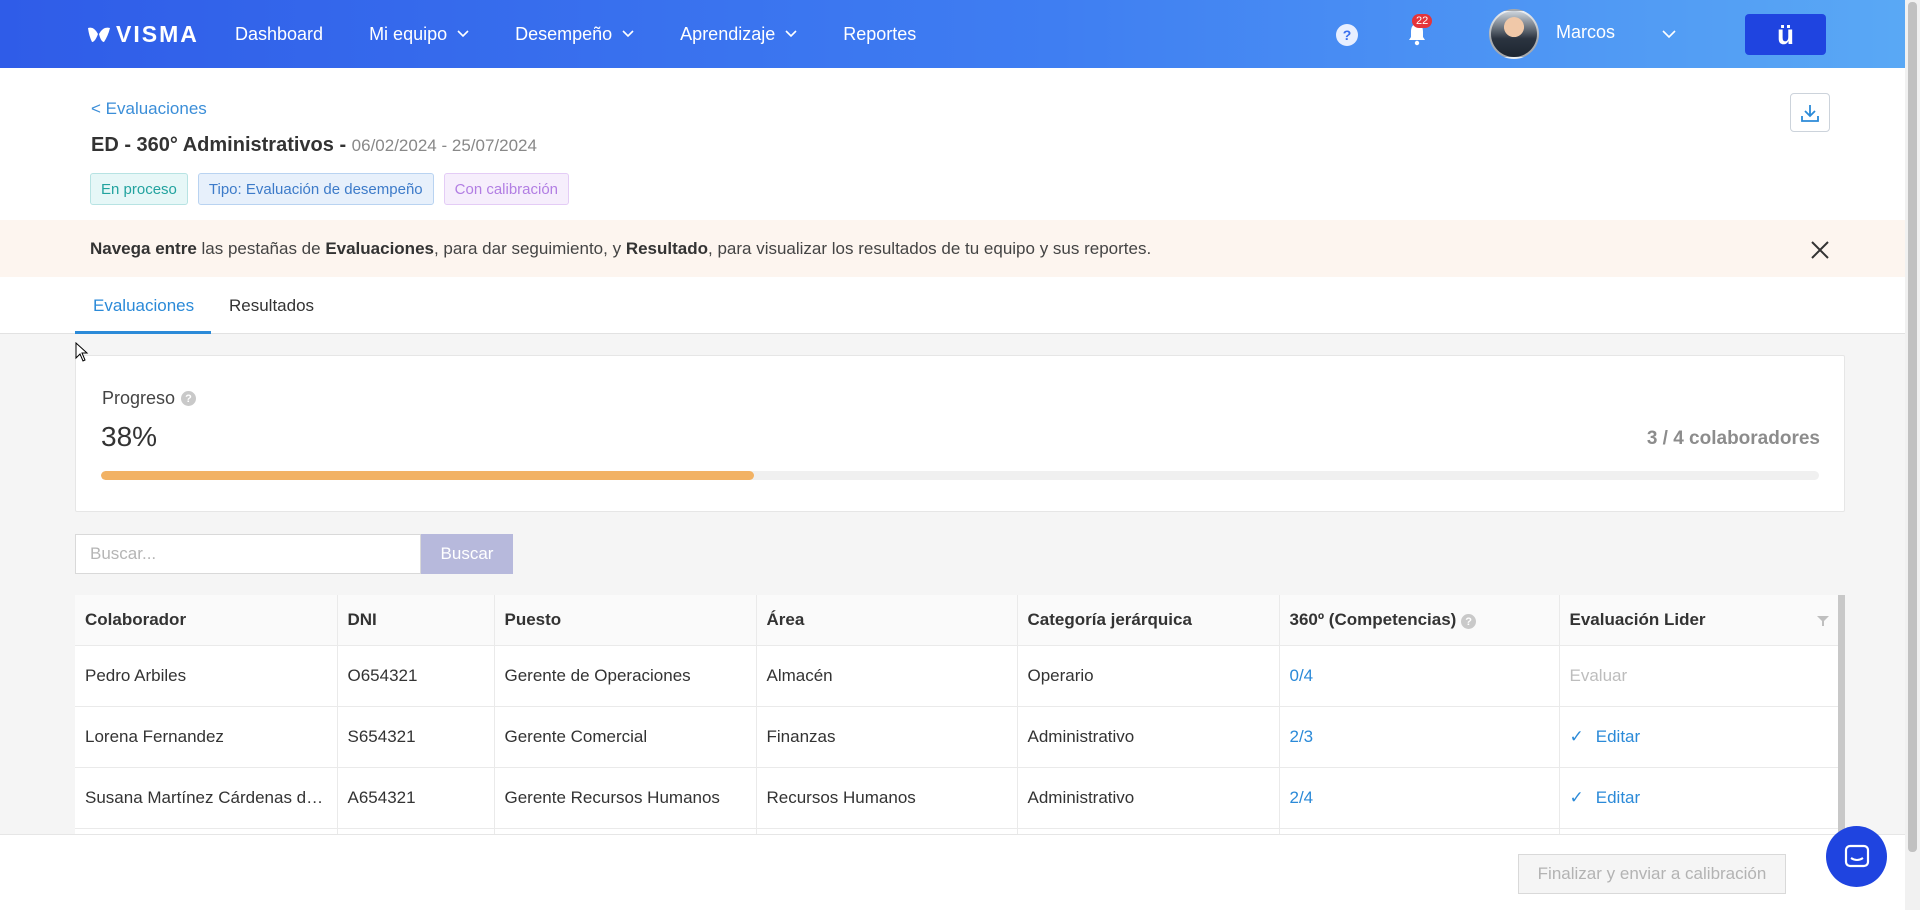  Describe the element at coordinates (1733, 438) in the screenshot. I see `progress-count: 3 / 4 colaboradores` at that location.